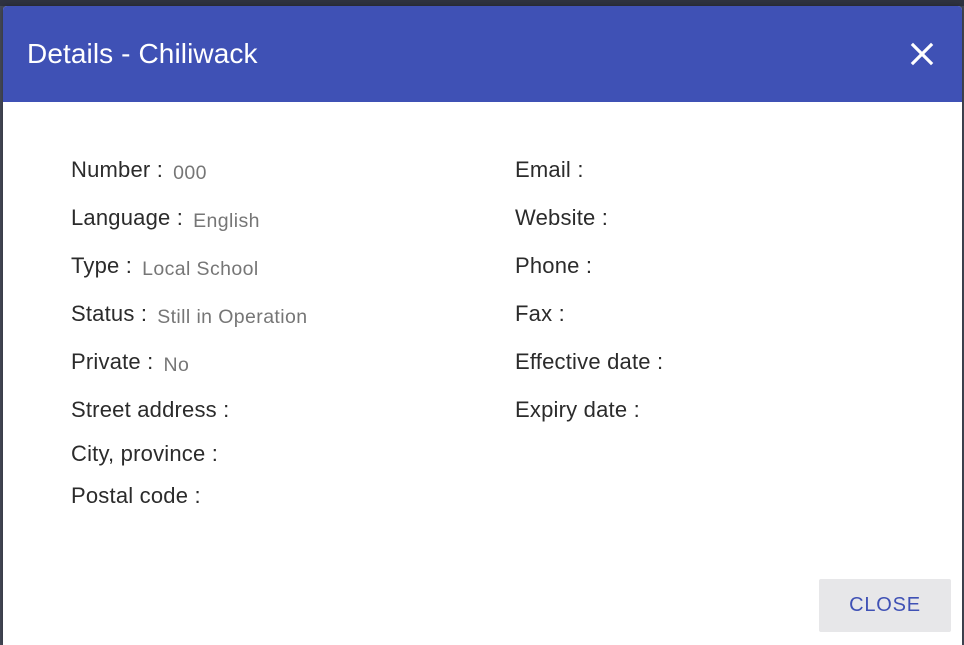 The image size is (964, 645). I want to click on field-street-address: Street address :, so click(155, 411).